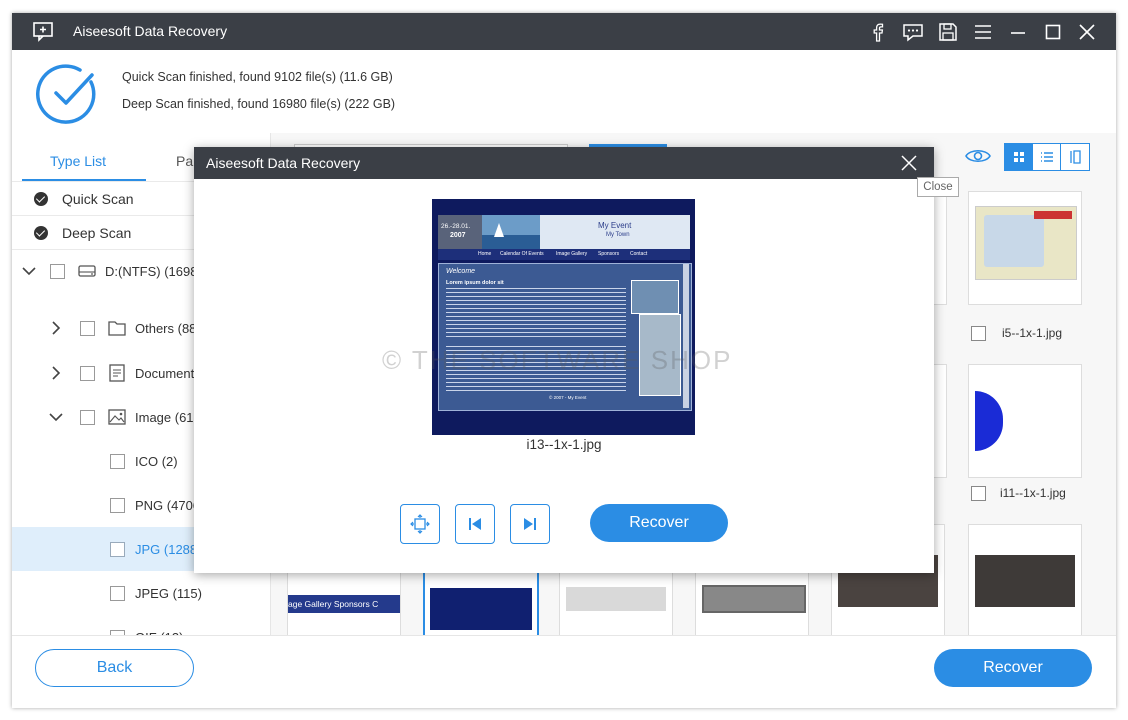 The width and height of the screenshot is (1128, 720). I want to click on arc-shape, so click(989, 421).